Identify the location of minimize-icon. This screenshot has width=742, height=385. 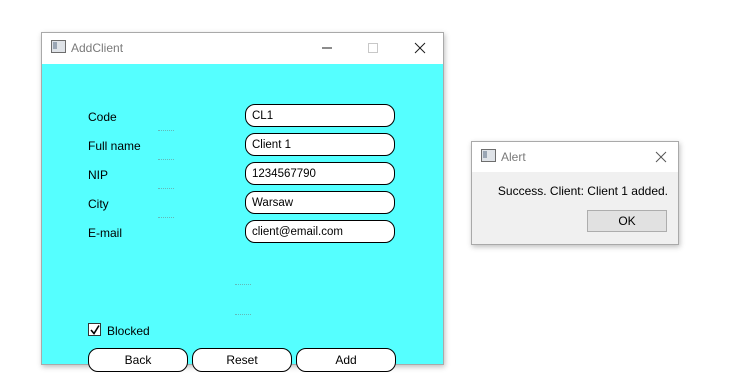
(327, 48).